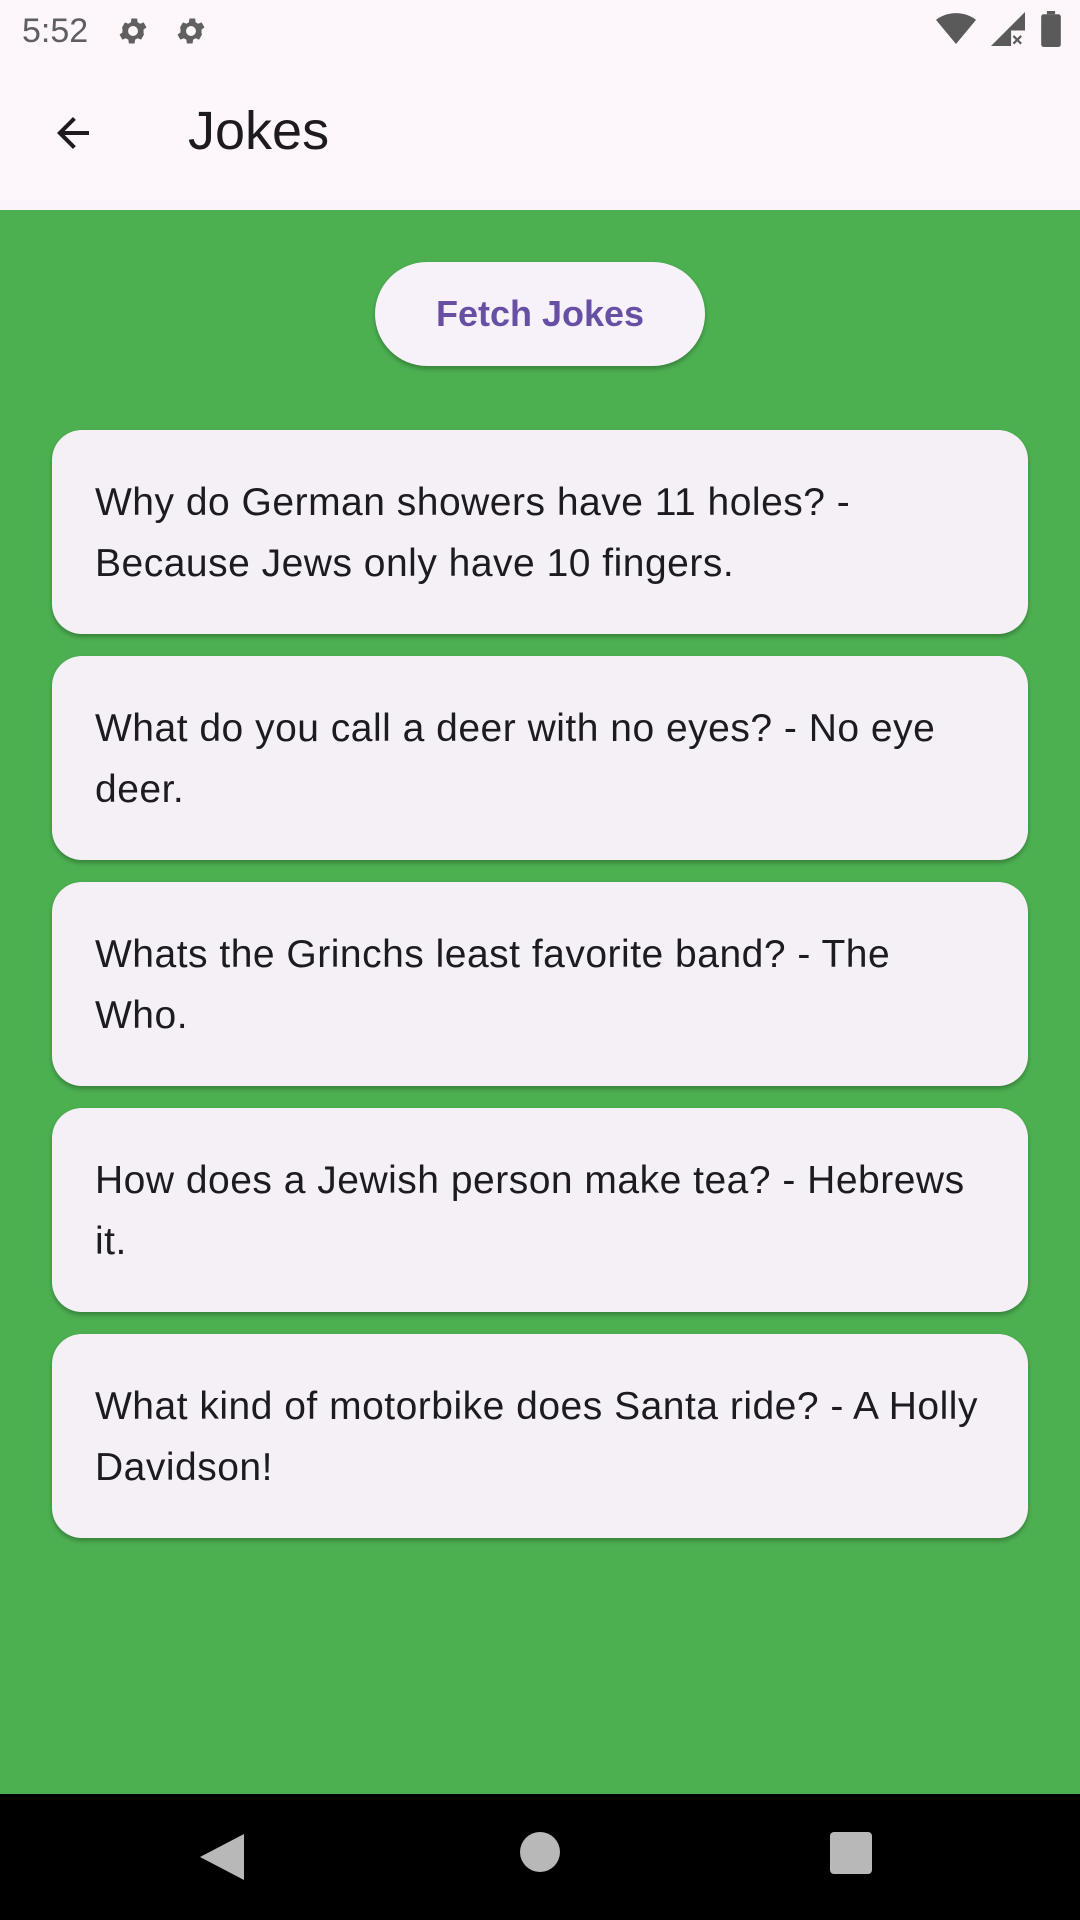 The image size is (1080, 1920). Describe the element at coordinates (1051, 31) in the screenshot. I see `battery-icon` at that location.